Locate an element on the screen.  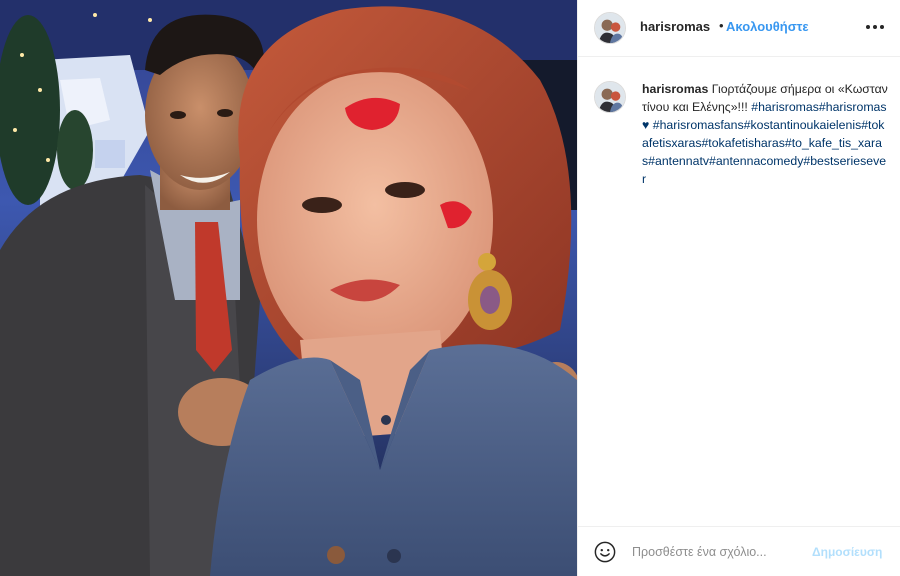
avatar is located at coordinates (610, 28).